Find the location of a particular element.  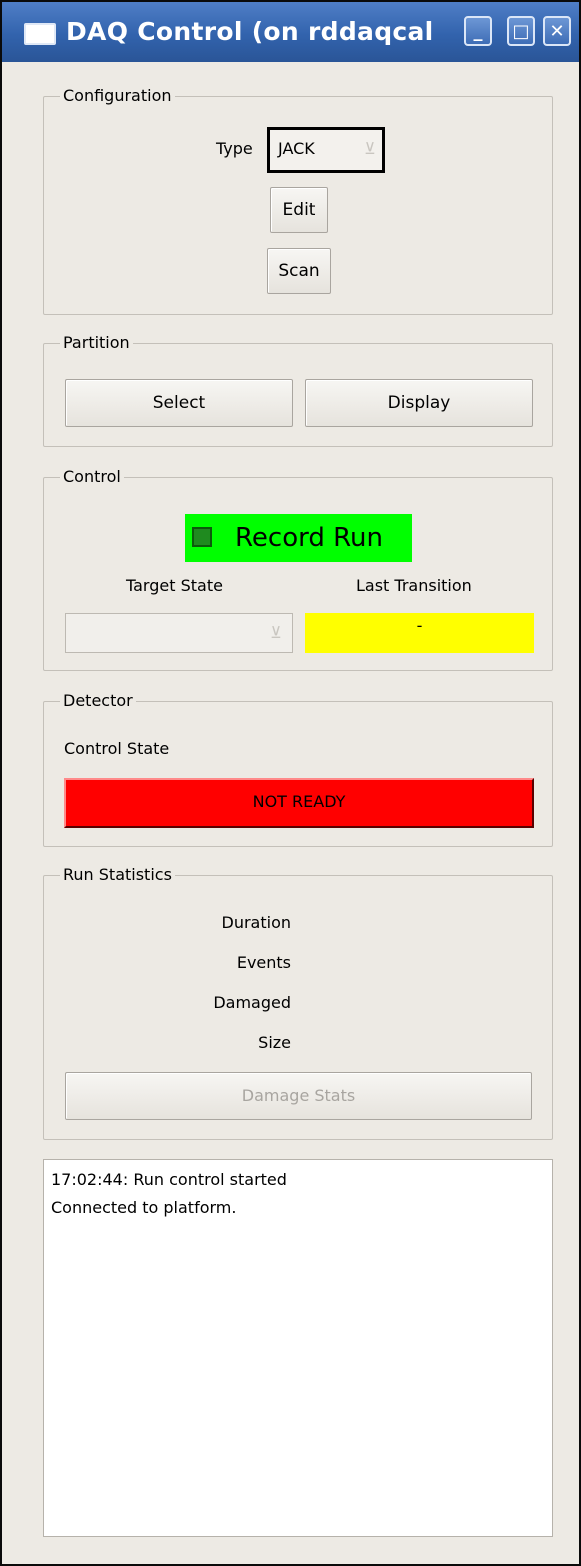

maximize-button: □ is located at coordinates (521, 31).